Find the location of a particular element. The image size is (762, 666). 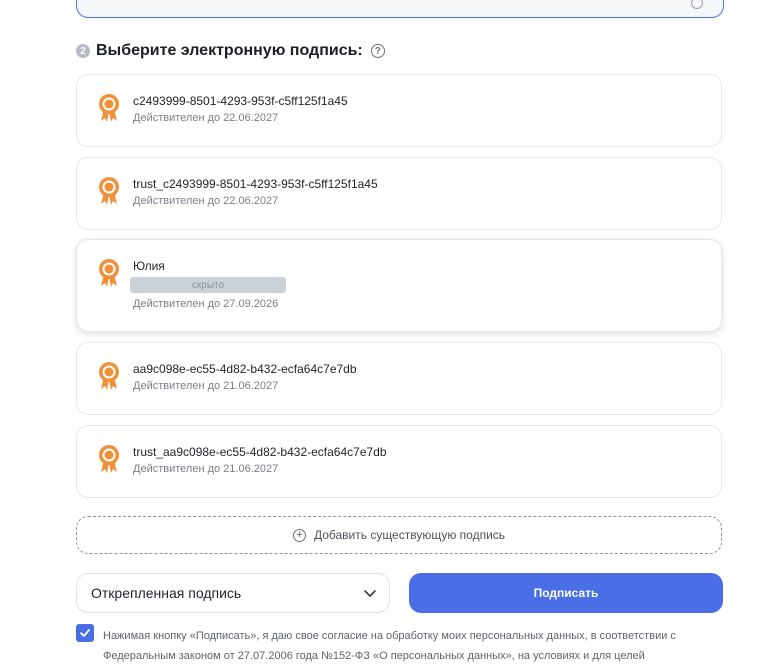

previous-field is located at coordinates (400, 9).